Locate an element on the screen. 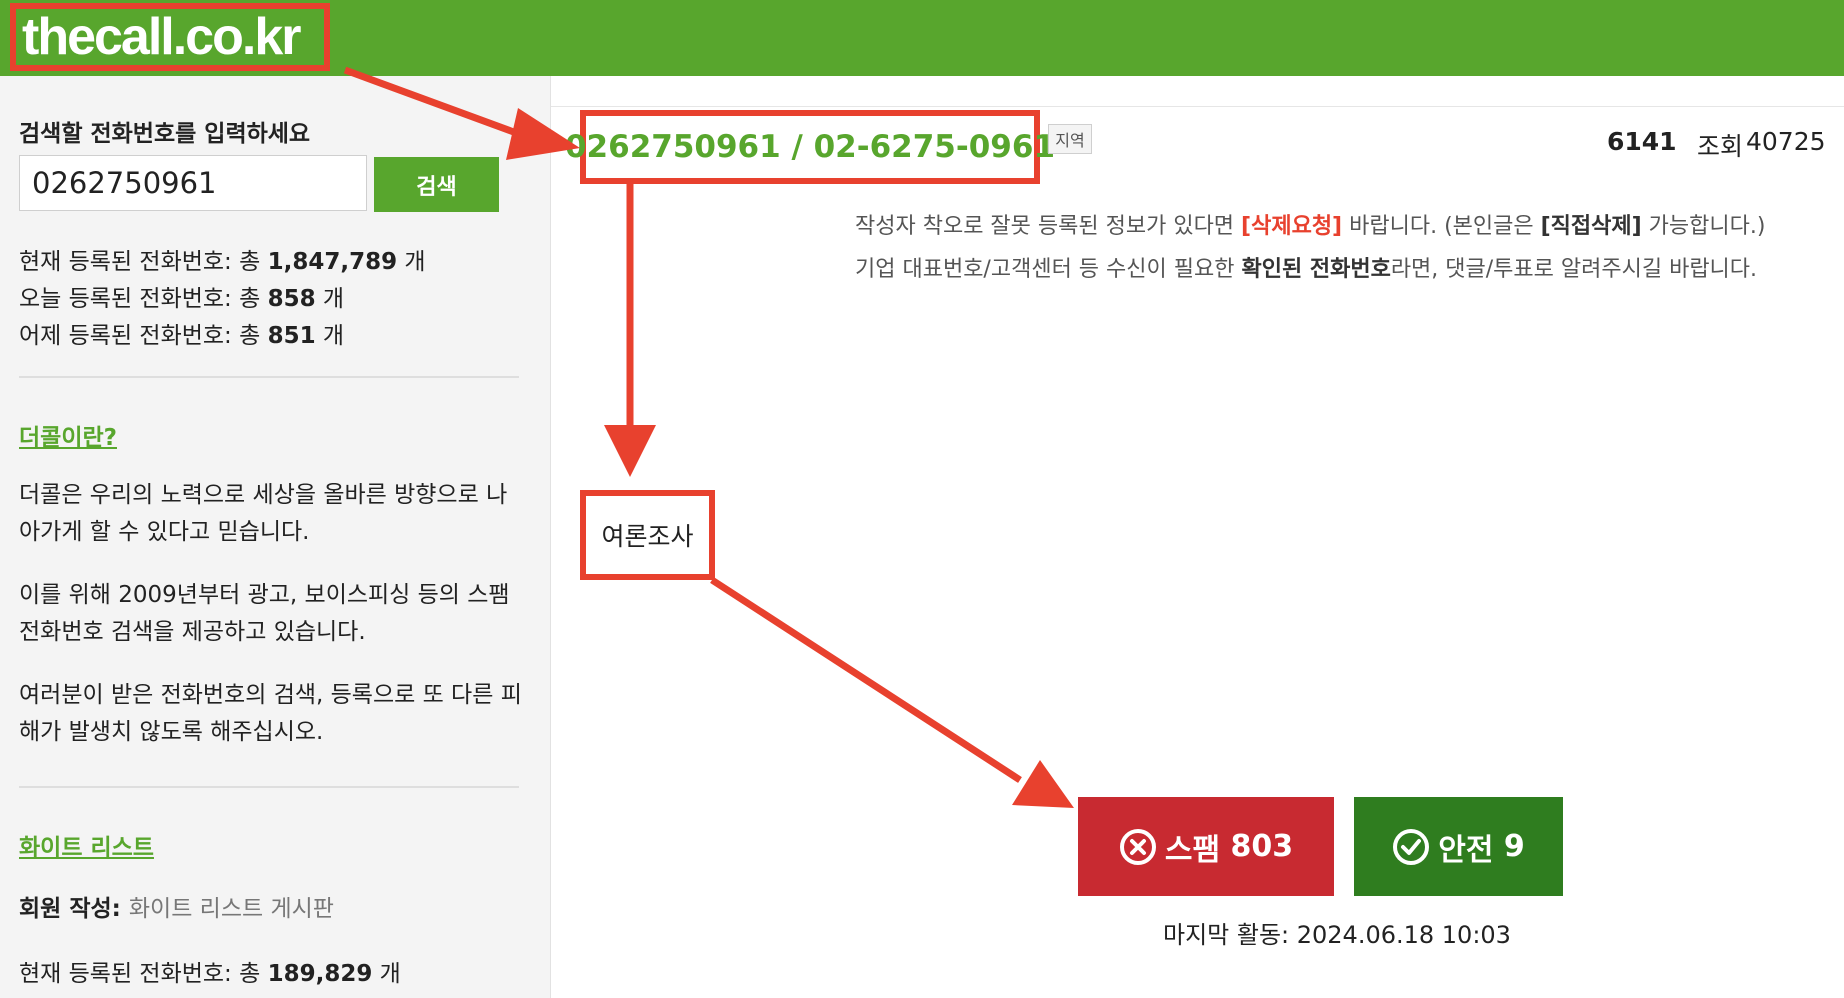  delete-request-link: [삭제요청] is located at coordinates (1291, 226).